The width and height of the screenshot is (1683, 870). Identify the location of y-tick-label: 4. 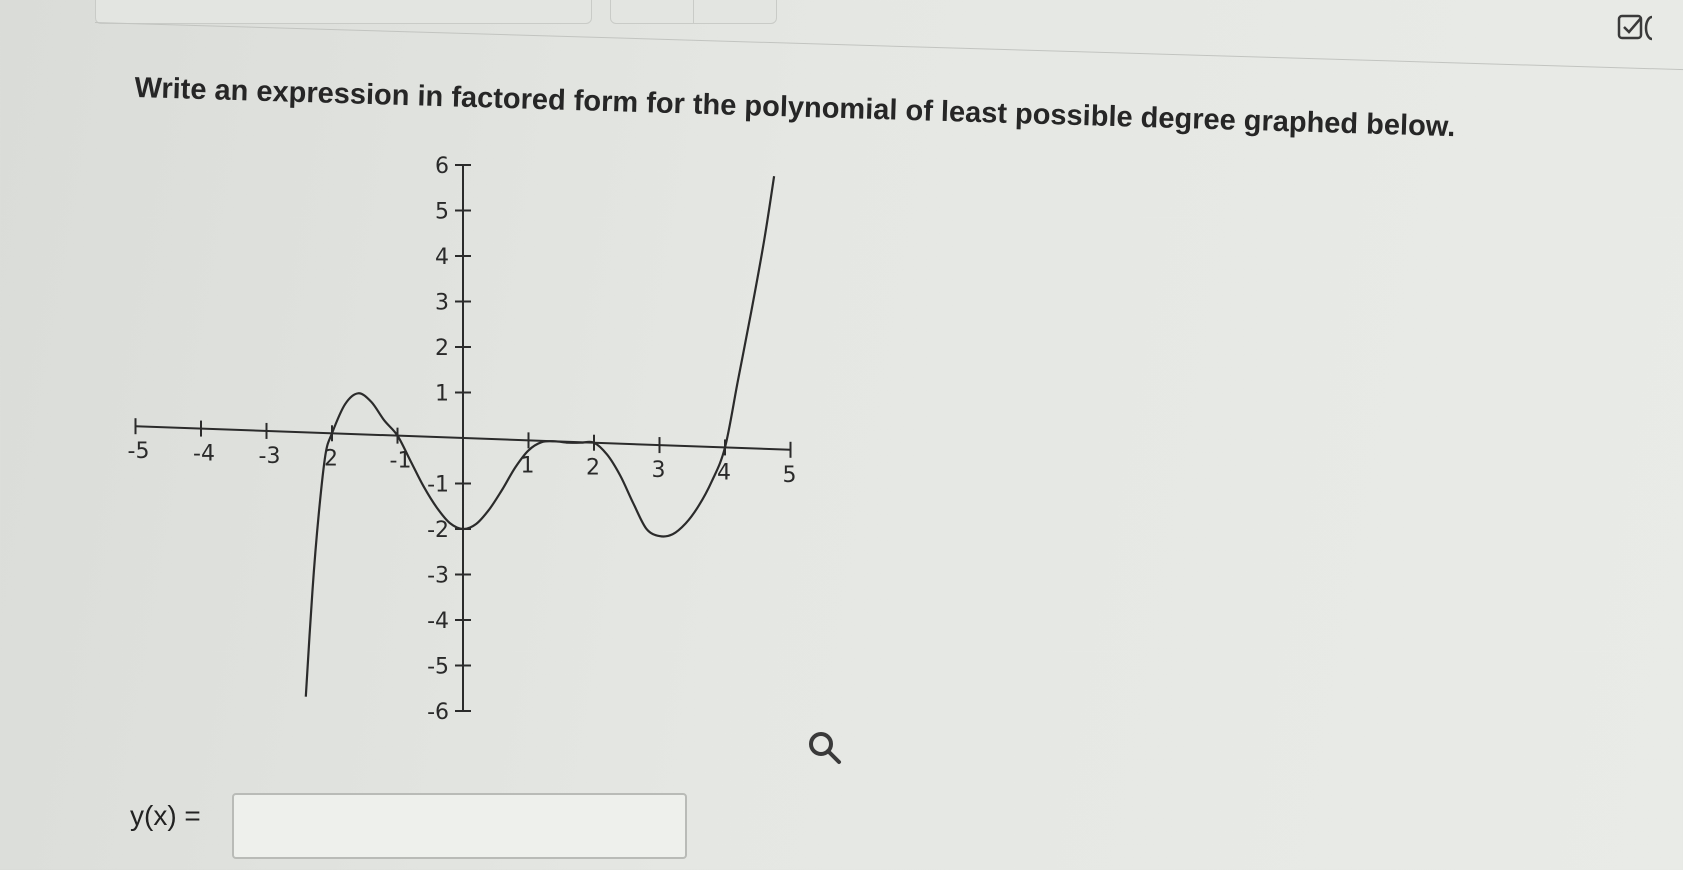
(442, 257).